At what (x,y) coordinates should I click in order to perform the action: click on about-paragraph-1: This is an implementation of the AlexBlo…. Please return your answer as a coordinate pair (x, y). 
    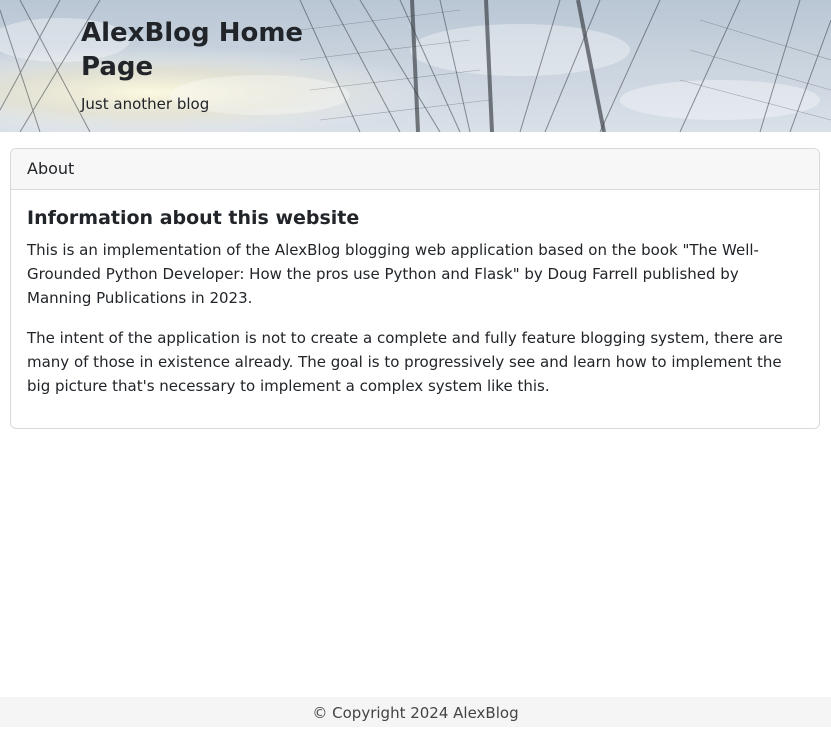
    Looking at the image, I should click on (393, 274).